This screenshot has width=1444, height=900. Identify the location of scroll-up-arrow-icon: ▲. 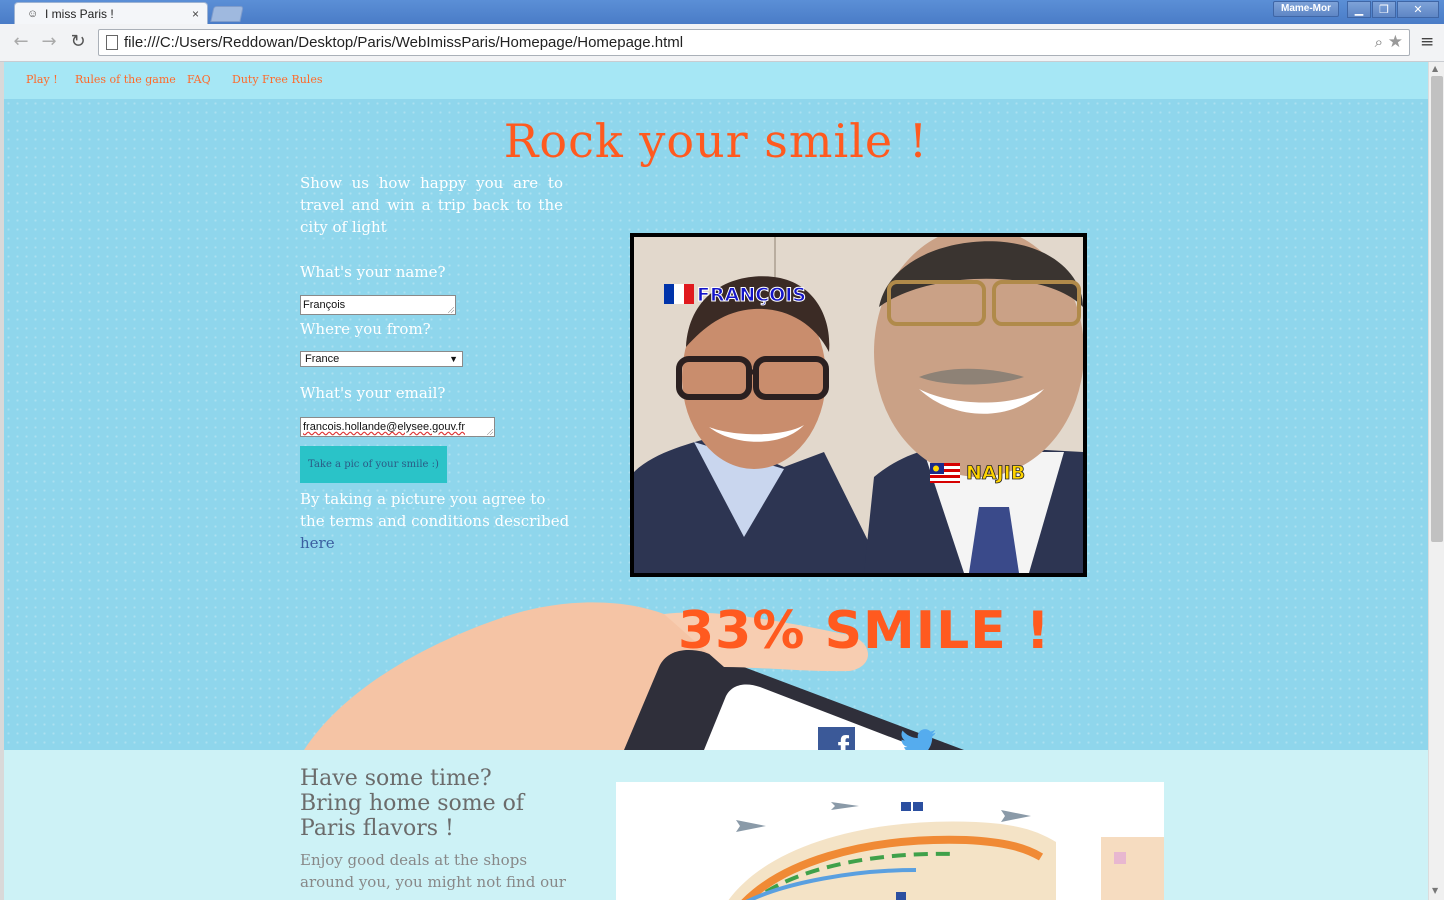
(1435, 68).